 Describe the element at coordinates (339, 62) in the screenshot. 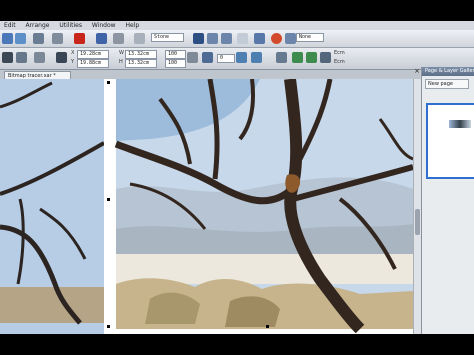

I see `text-option-2-label: Ecm` at that location.